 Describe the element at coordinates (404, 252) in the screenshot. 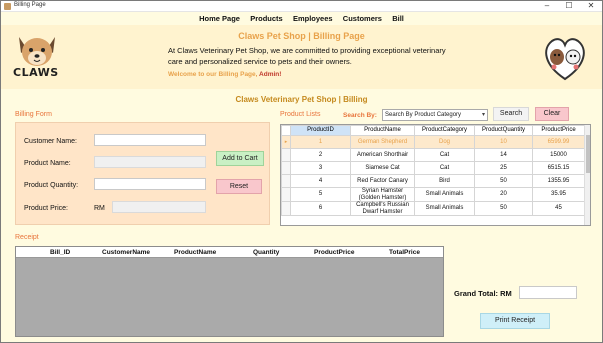

I see `col-total-price: TotalPrice` at that location.